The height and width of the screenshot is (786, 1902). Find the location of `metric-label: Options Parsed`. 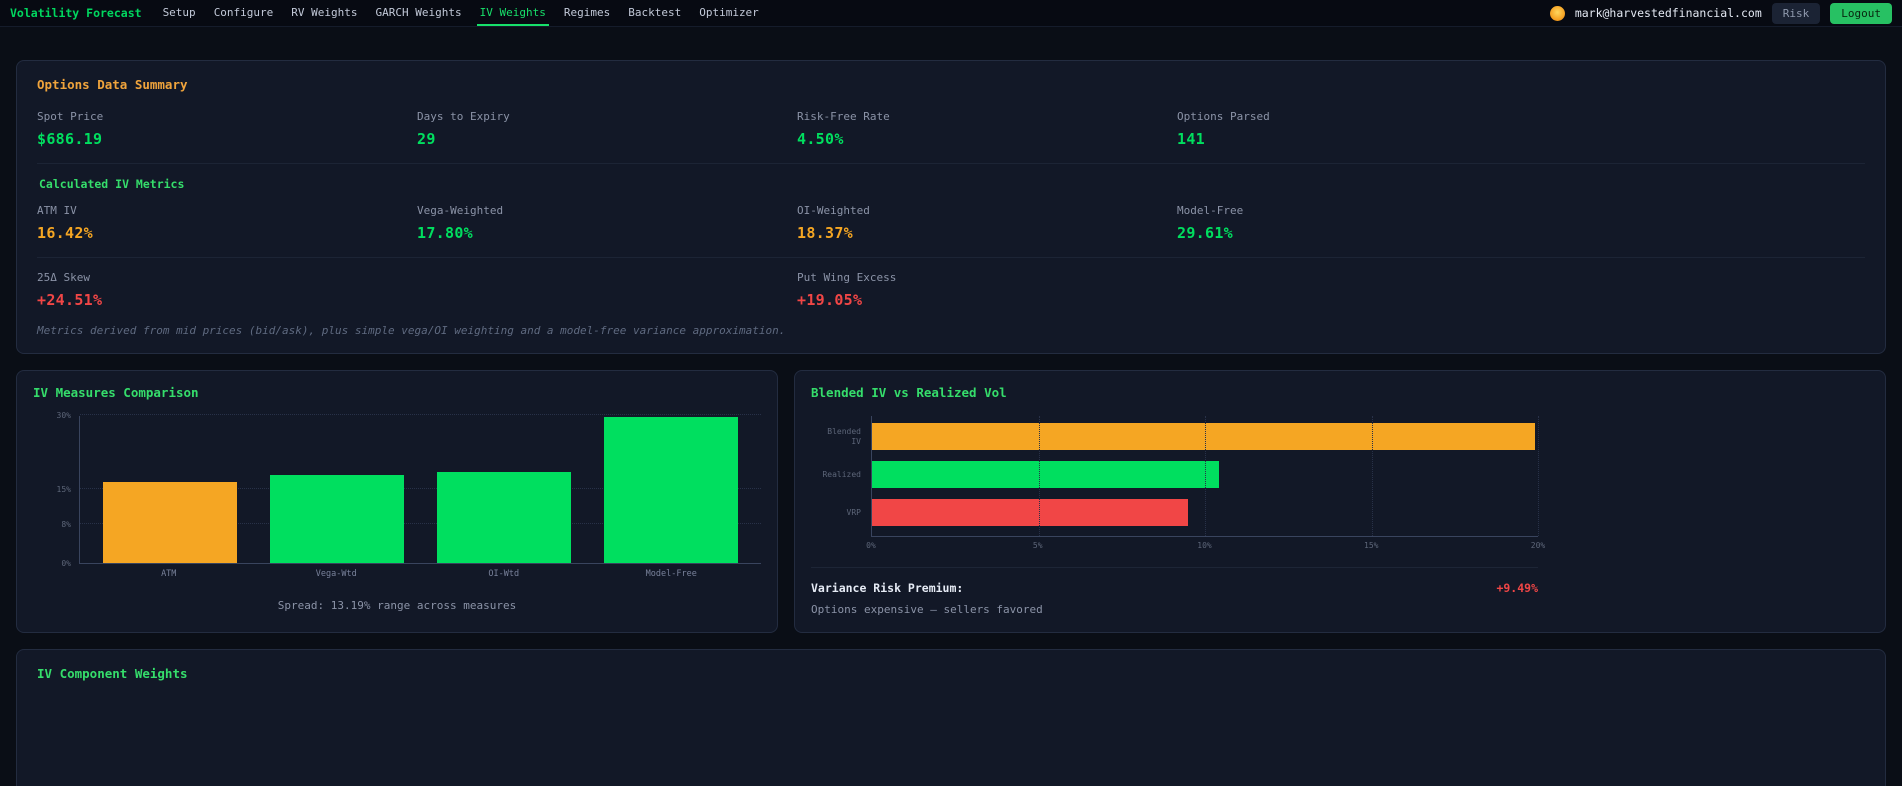

metric-label: Options Parsed is located at coordinates (1223, 116).